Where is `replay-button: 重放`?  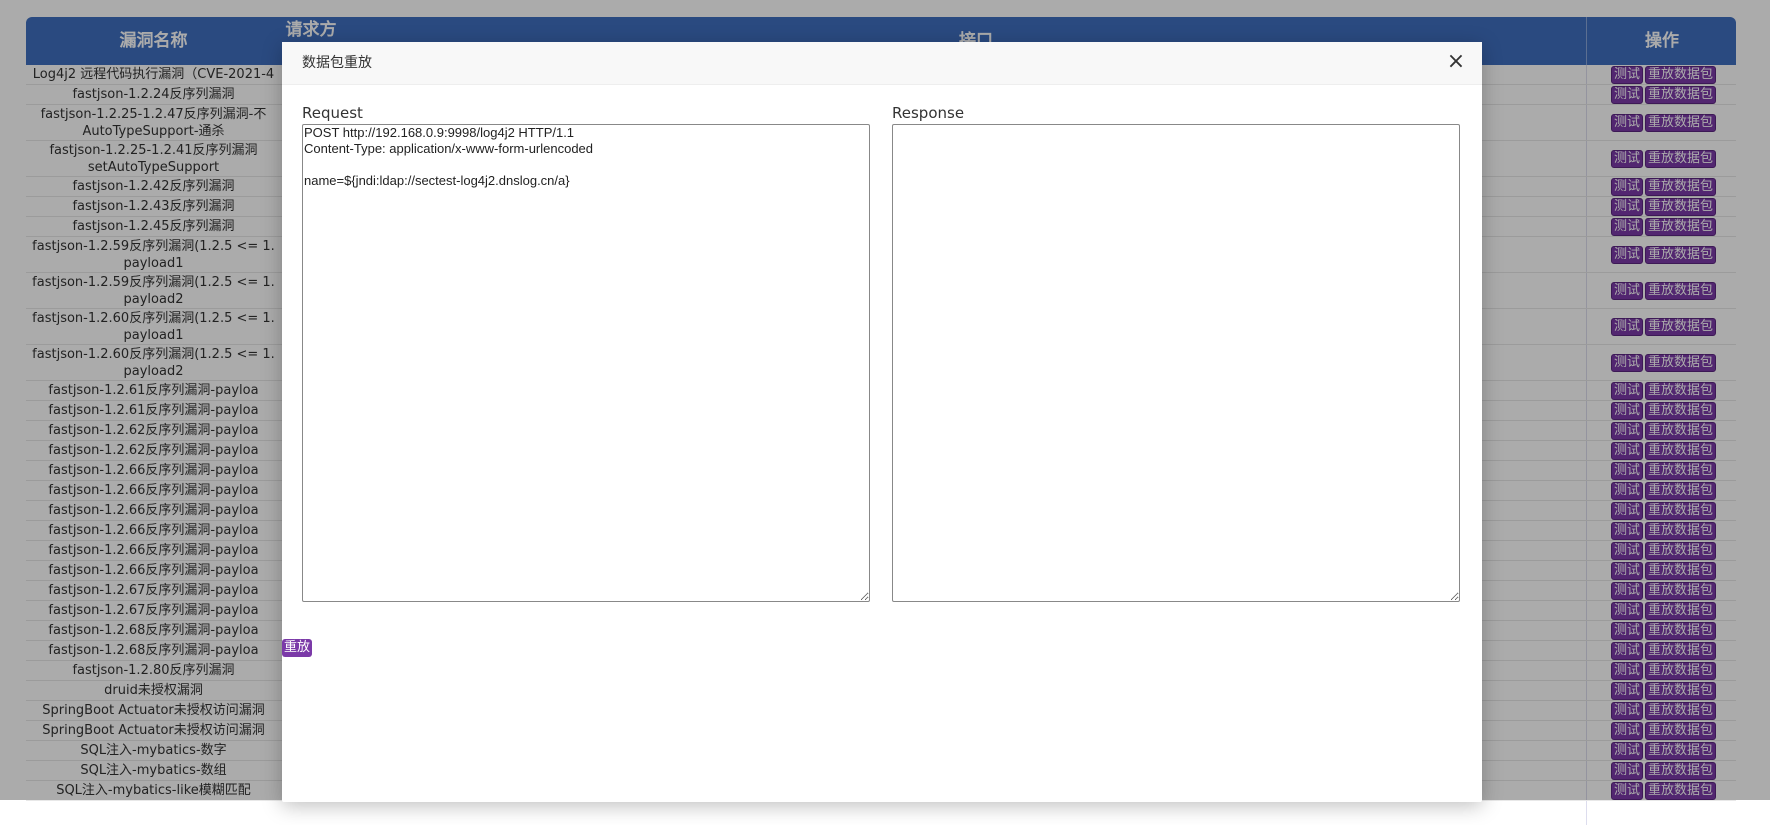
replay-button: 重放 is located at coordinates (297, 648).